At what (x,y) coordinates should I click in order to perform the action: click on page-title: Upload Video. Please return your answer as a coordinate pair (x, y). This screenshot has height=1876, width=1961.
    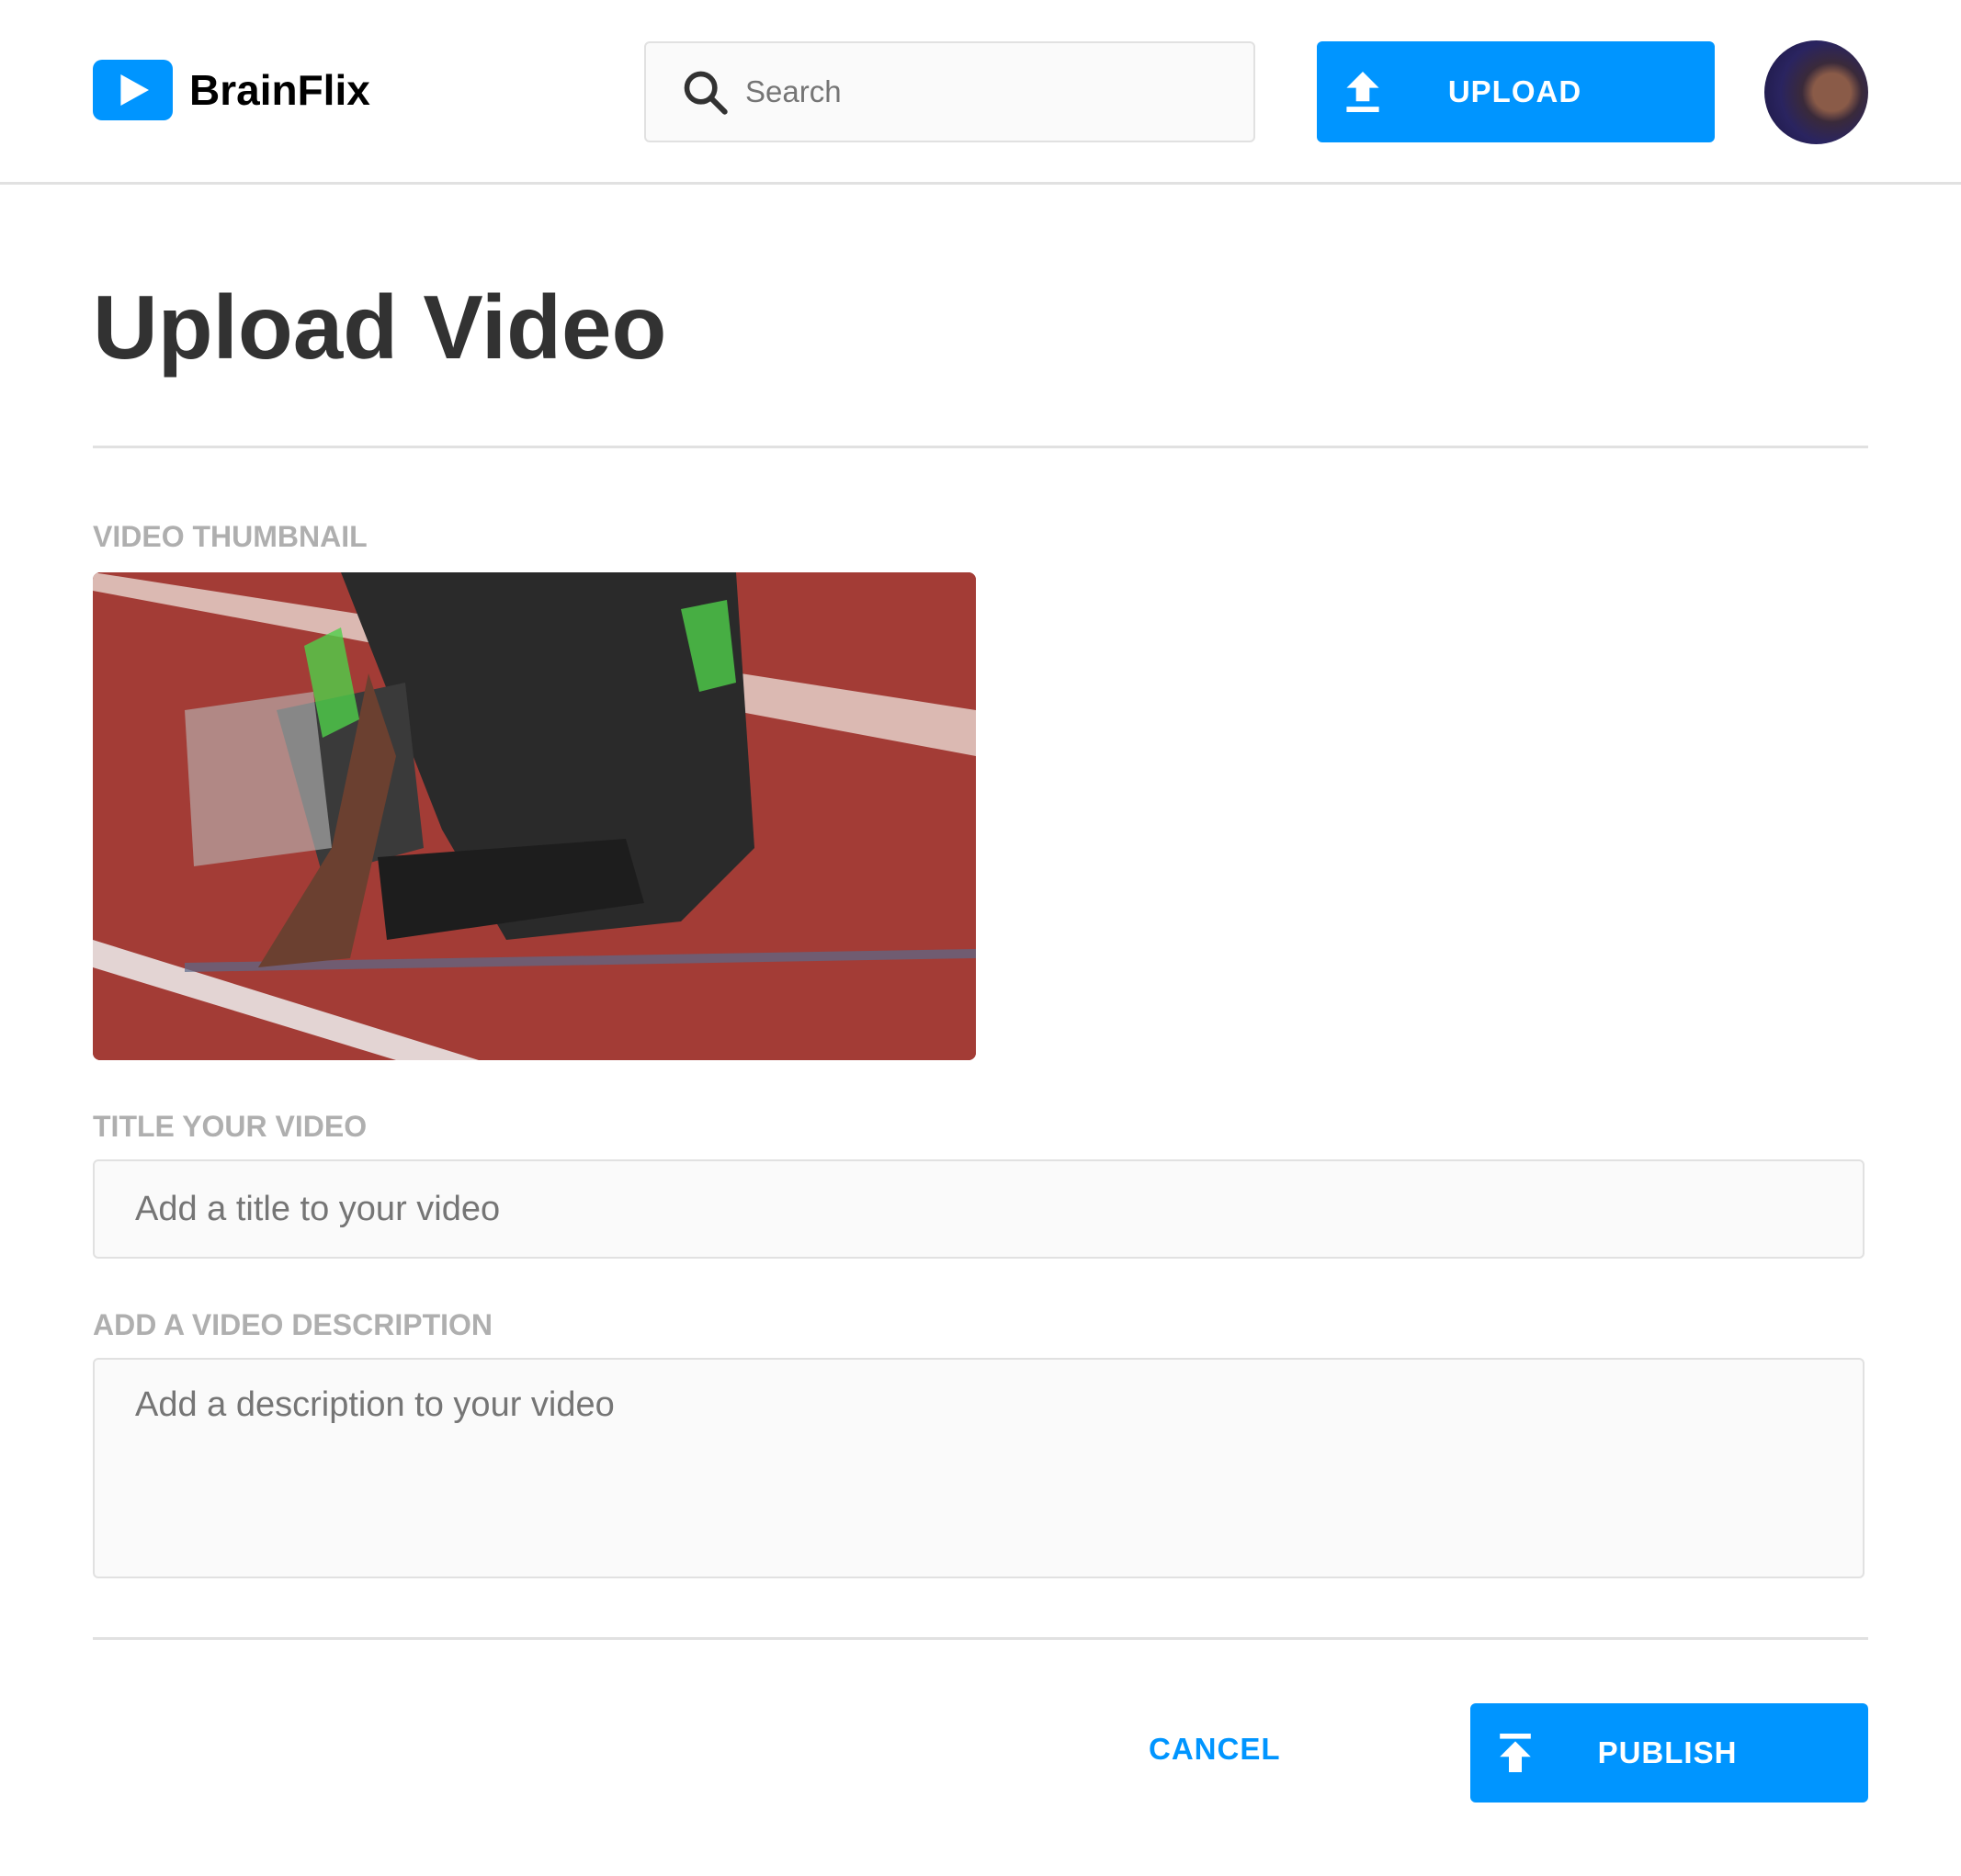
    Looking at the image, I should click on (380, 327).